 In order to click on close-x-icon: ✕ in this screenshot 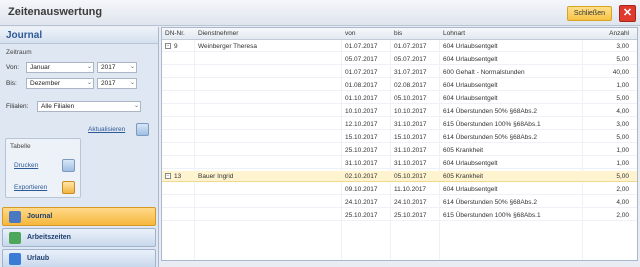, I will do `click(627, 13)`.